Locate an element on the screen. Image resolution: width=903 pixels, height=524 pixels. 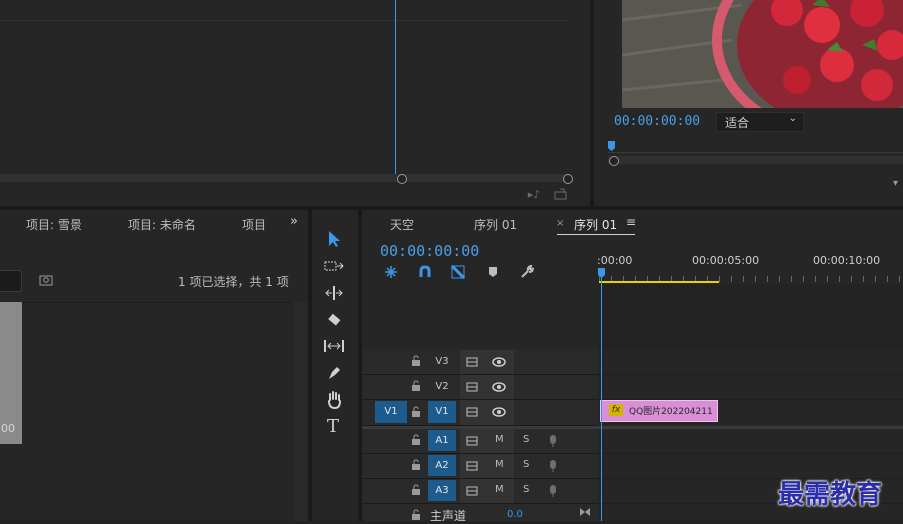
video-clip: fx QQ图片202204211 is located at coordinates (659, 411).